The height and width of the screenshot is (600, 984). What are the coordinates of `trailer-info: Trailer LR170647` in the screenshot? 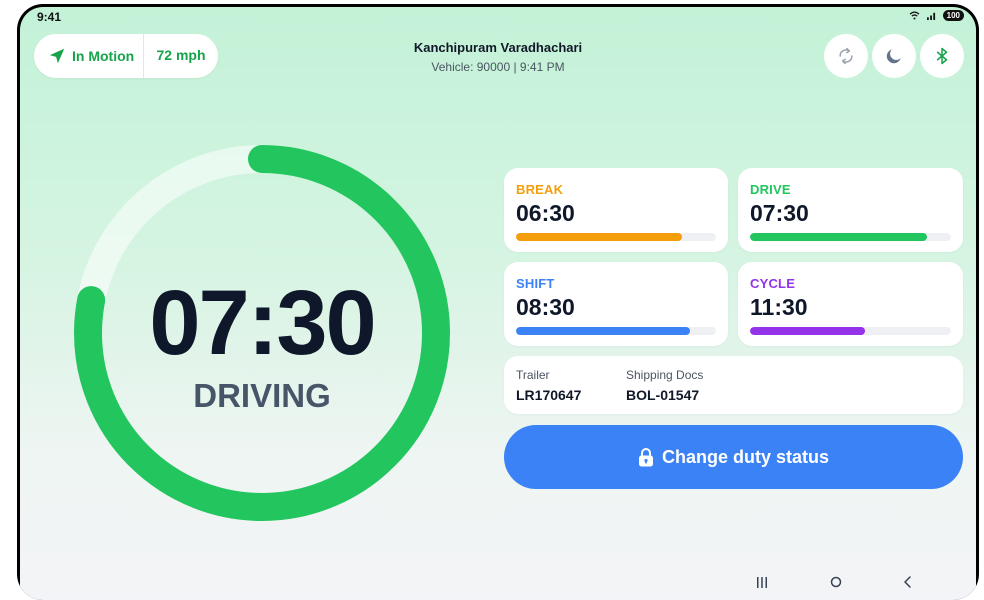 It's located at (548, 385).